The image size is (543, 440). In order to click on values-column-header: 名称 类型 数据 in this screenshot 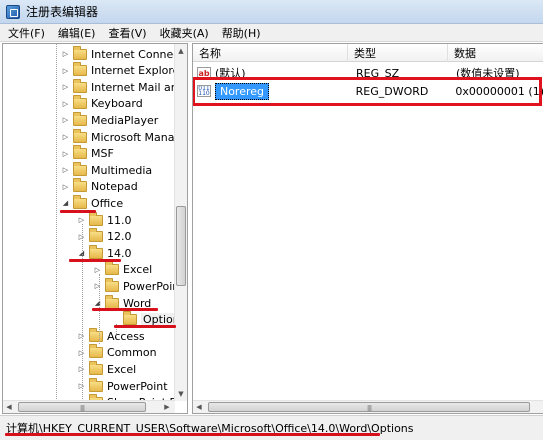, I will do `click(368, 53)`.